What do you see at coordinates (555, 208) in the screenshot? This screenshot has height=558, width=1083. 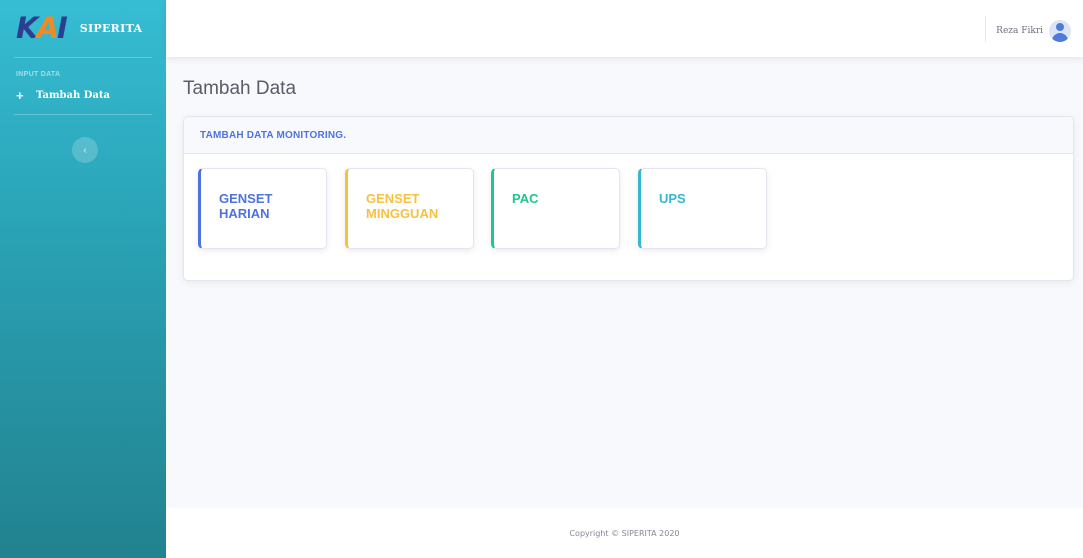 I see `tile-pac: PAC` at bounding box center [555, 208].